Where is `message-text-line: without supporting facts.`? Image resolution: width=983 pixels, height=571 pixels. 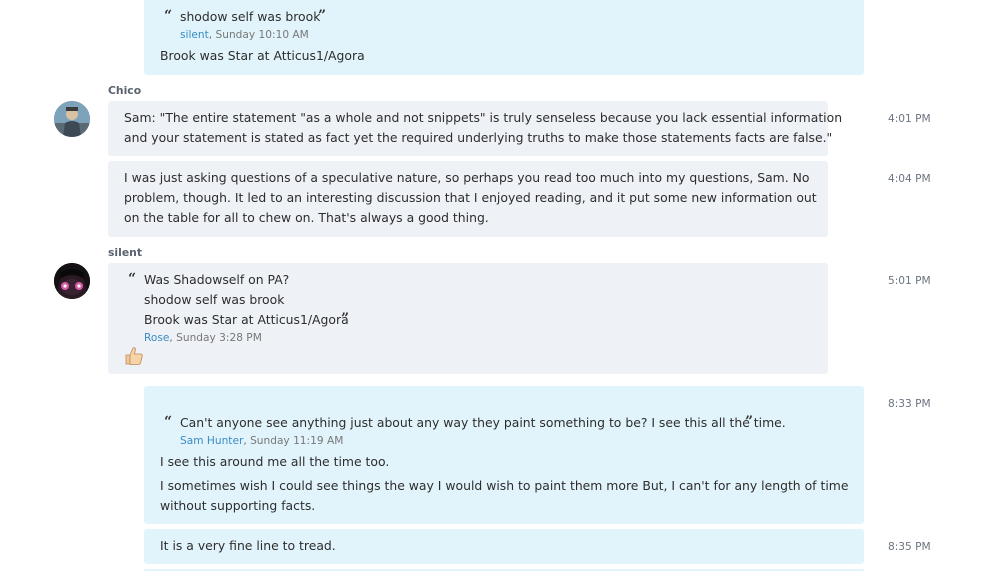
message-text-line: without supporting facts. is located at coordinates (238, 505).